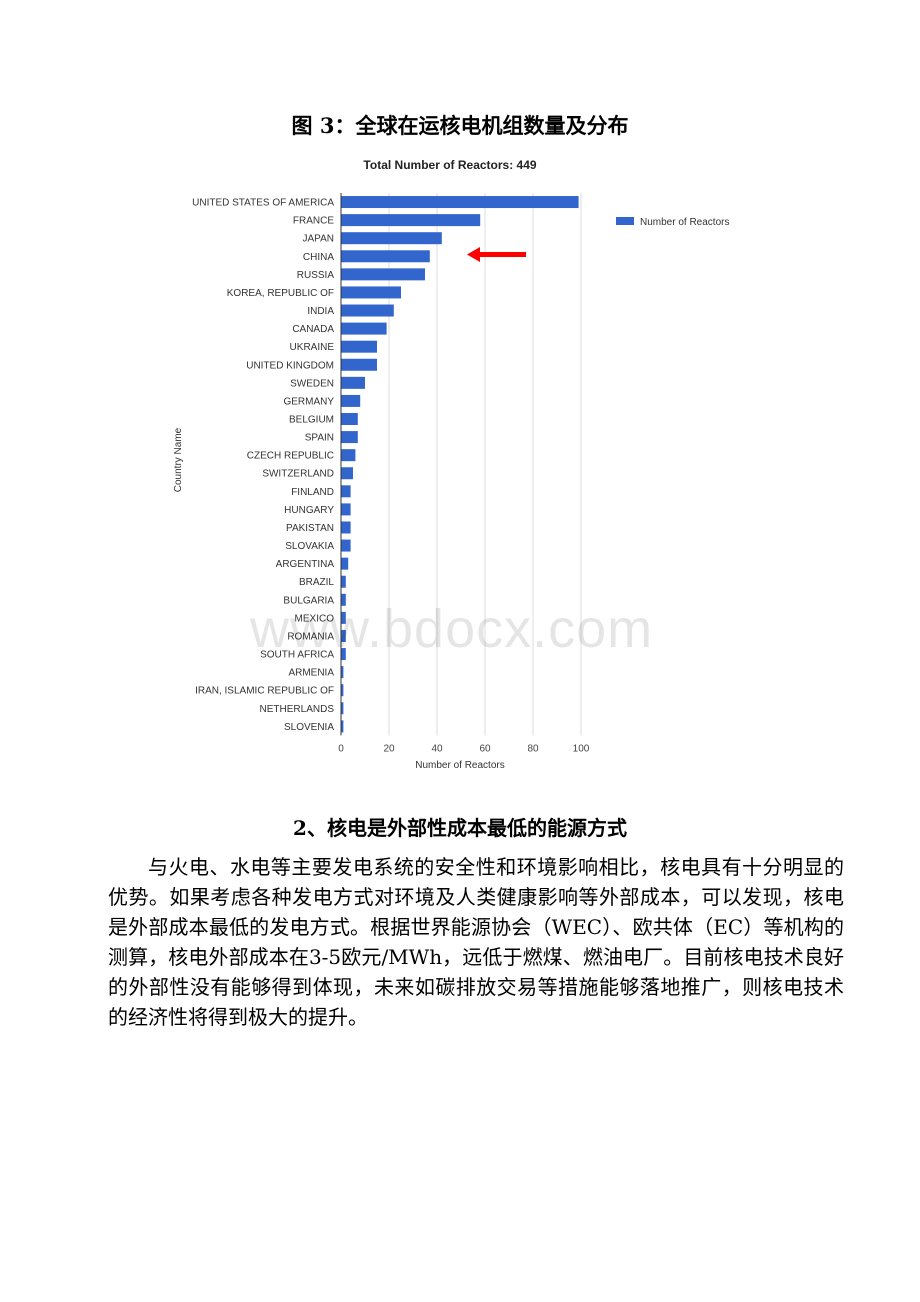 The image size is (920, 1302). Describe the element at coordinates (625, 221) in the screenshot. I see `legend-swatch` at that location.